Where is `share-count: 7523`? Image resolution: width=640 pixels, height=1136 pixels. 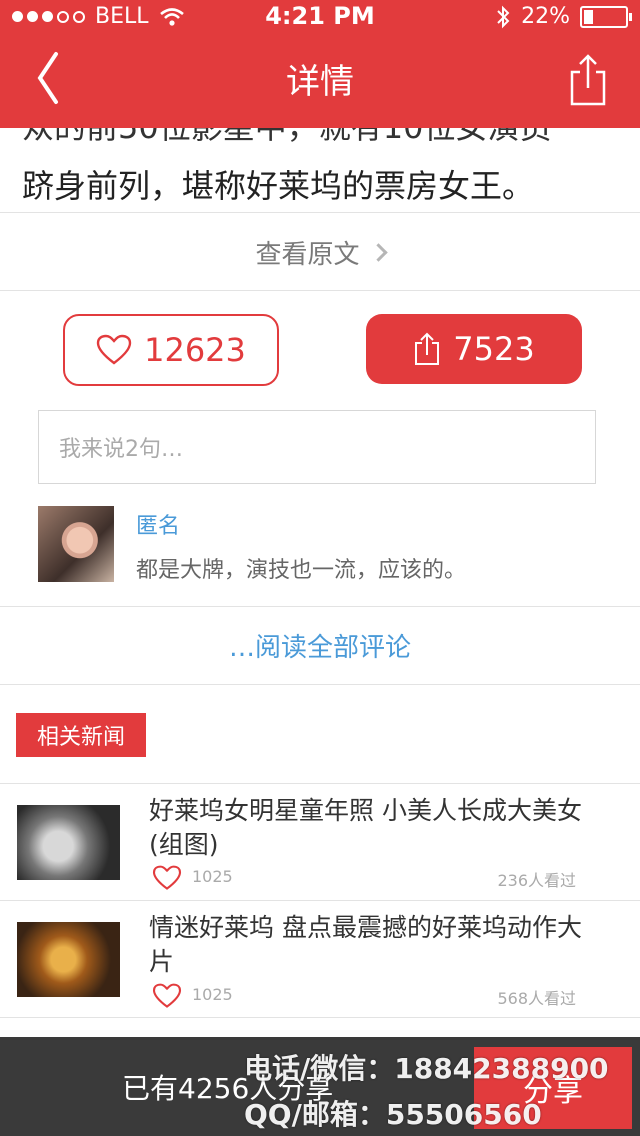
share-count: 7523 is located at coordinates (494, 349).